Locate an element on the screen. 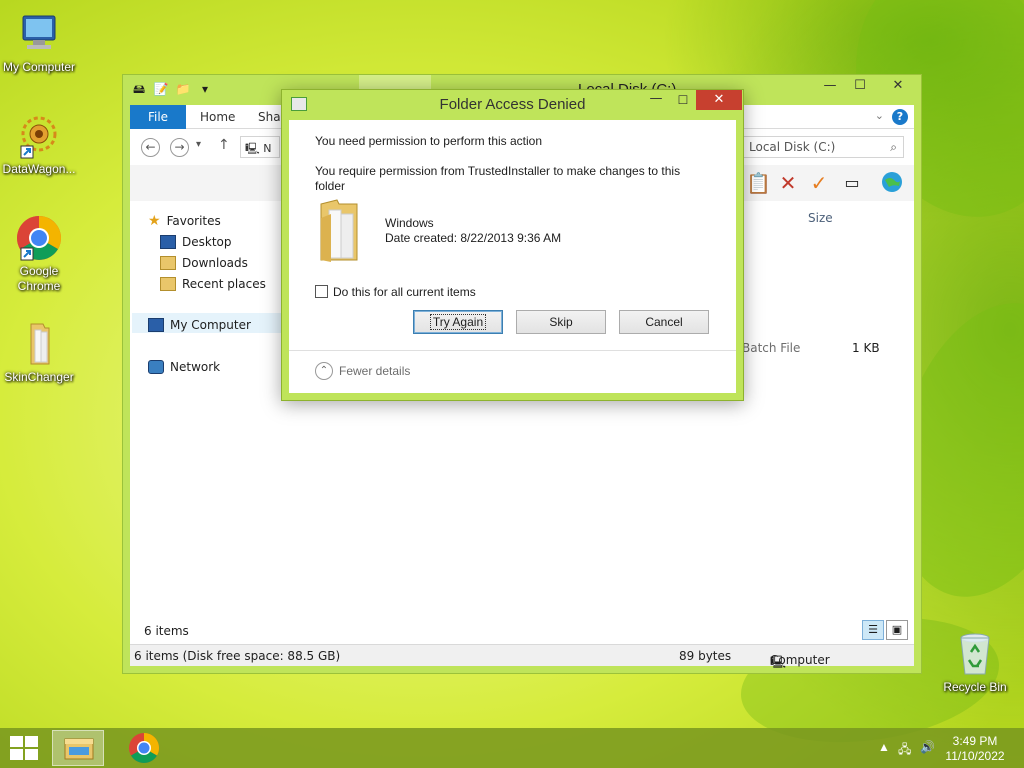 This screenshot has height=768, width=1024. recent-places-icon is located at coordinates (168, 284).